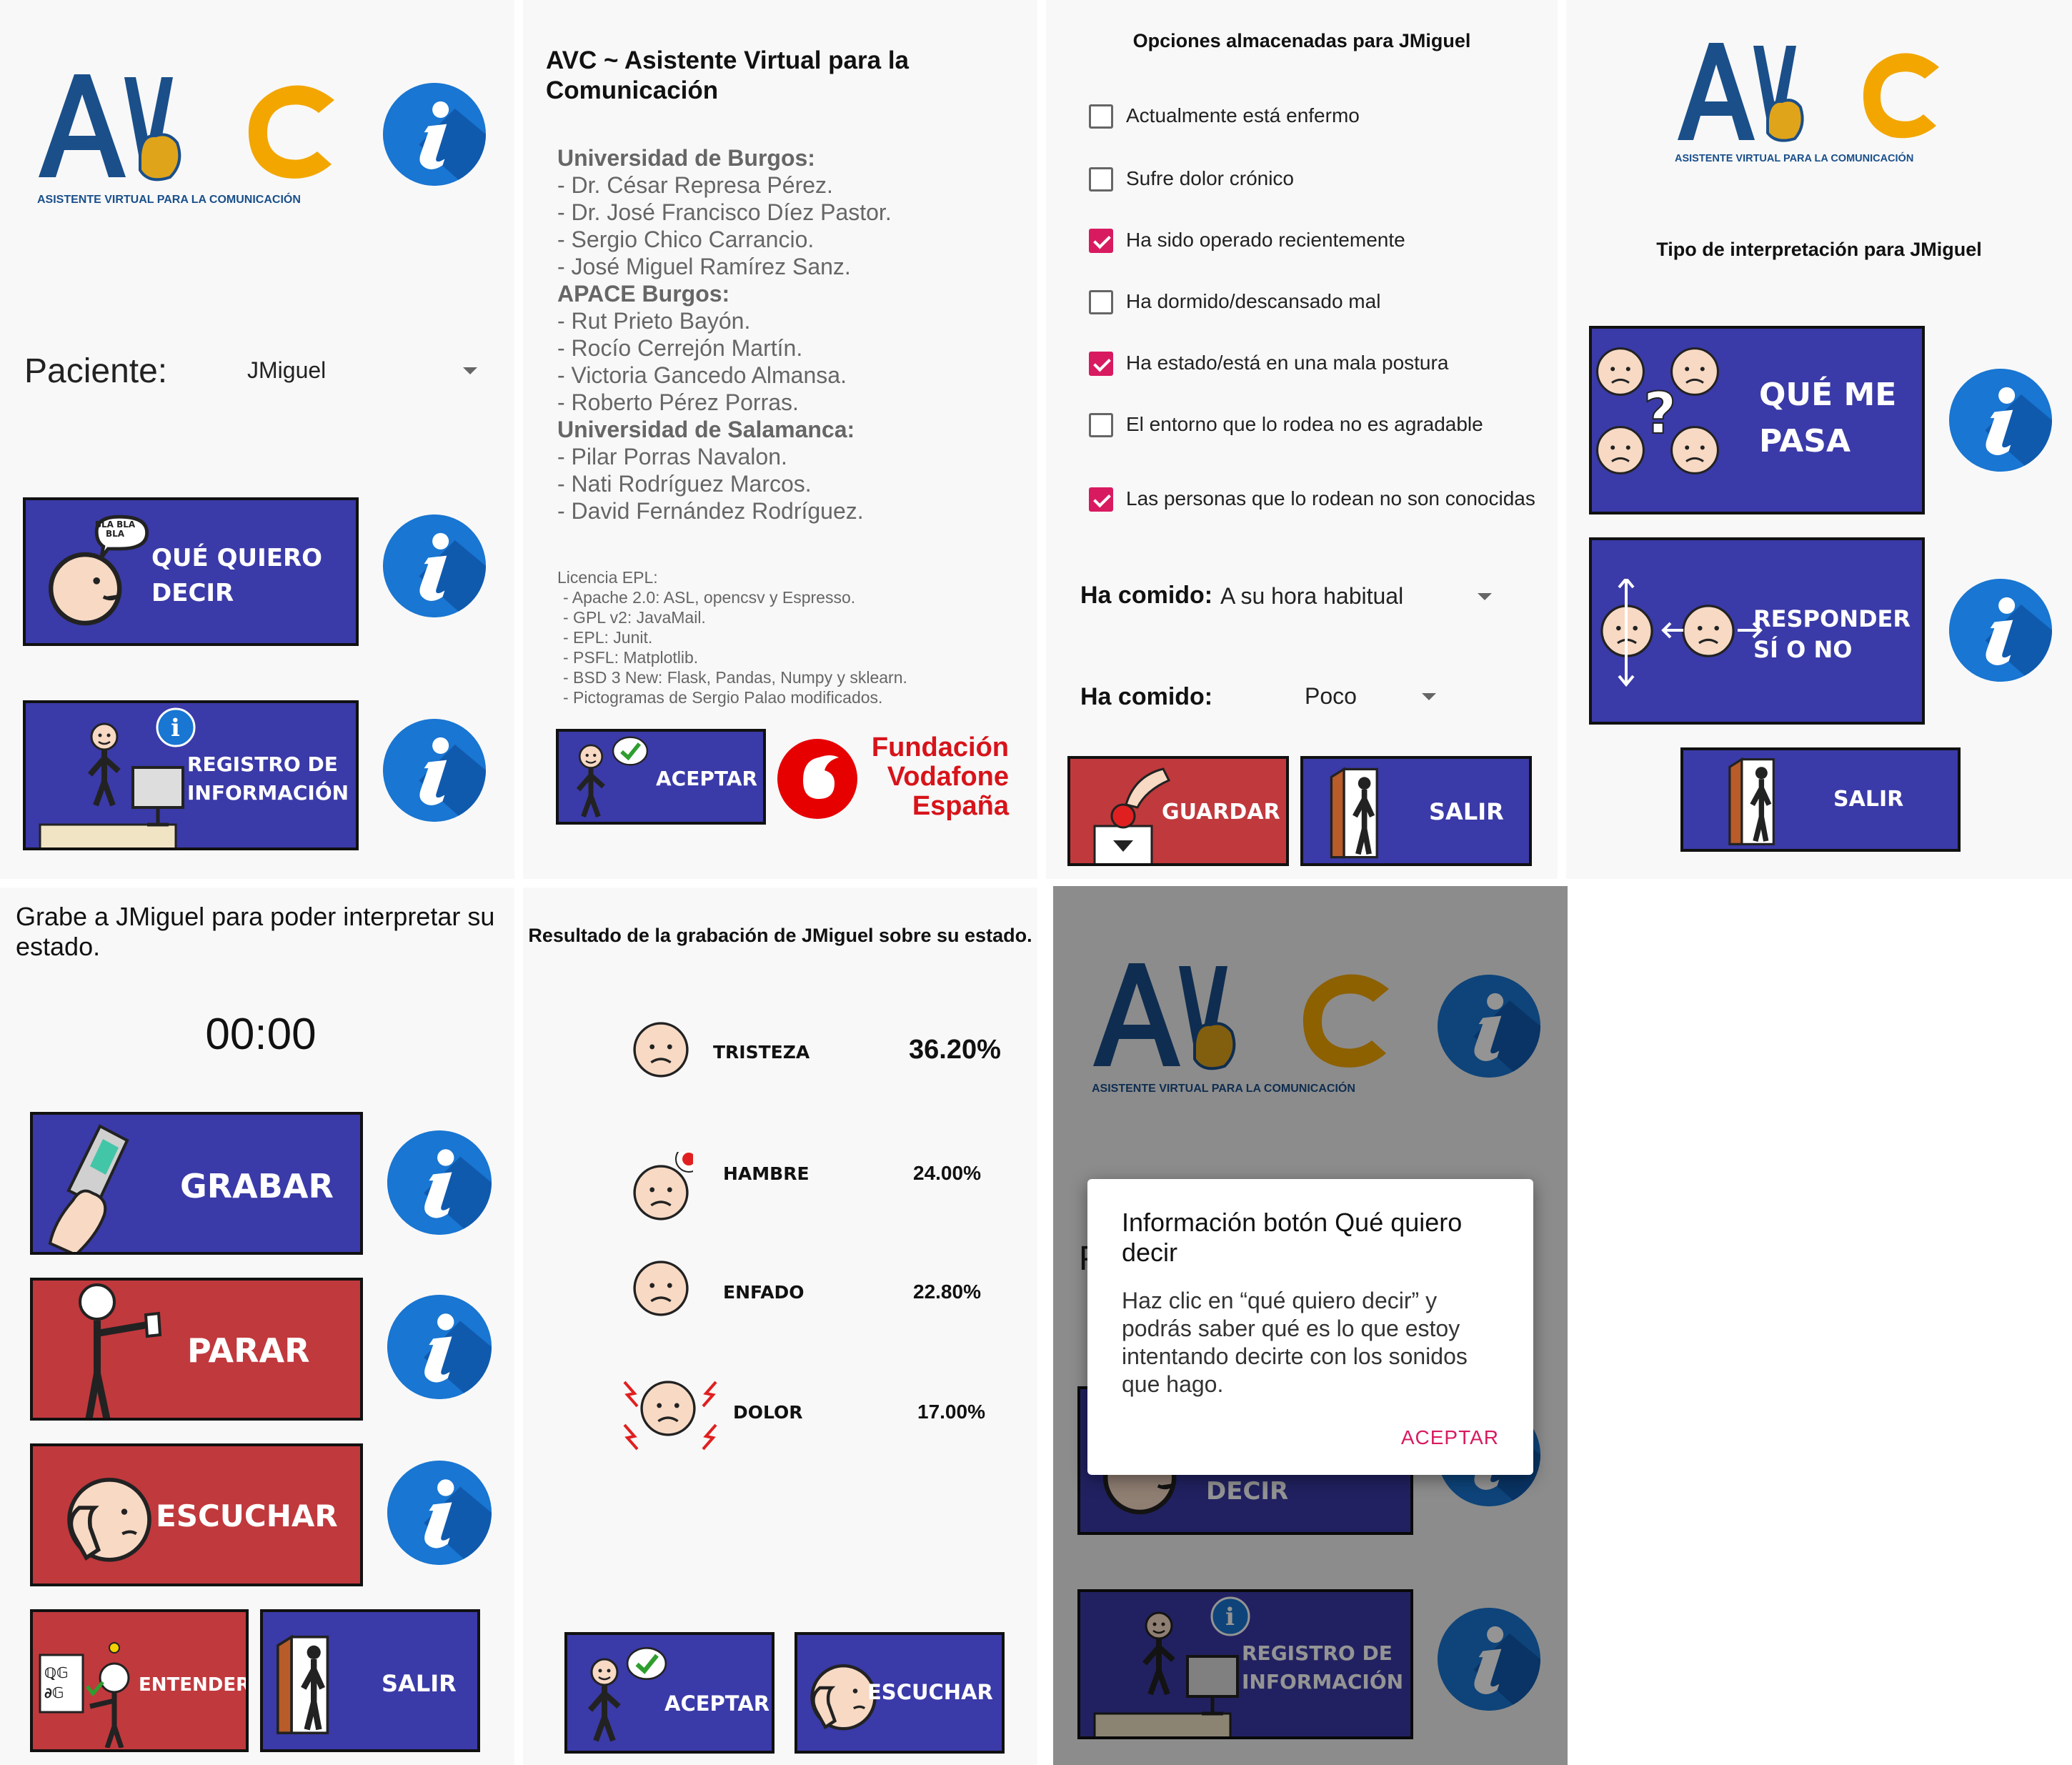 The width and height of the screenshot is (2072, 1765). I want to click on option-row: Sufre dolor crónico, so click(1317, 180).